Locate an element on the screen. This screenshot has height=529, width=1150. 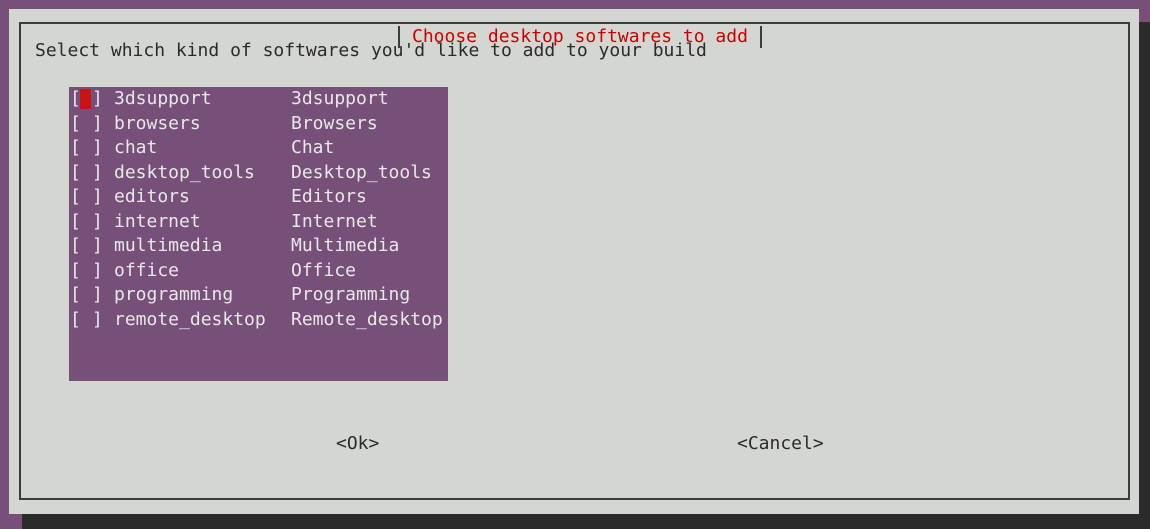
checklist-item: [ ] internet Internet is located at coordinates (223, 222).